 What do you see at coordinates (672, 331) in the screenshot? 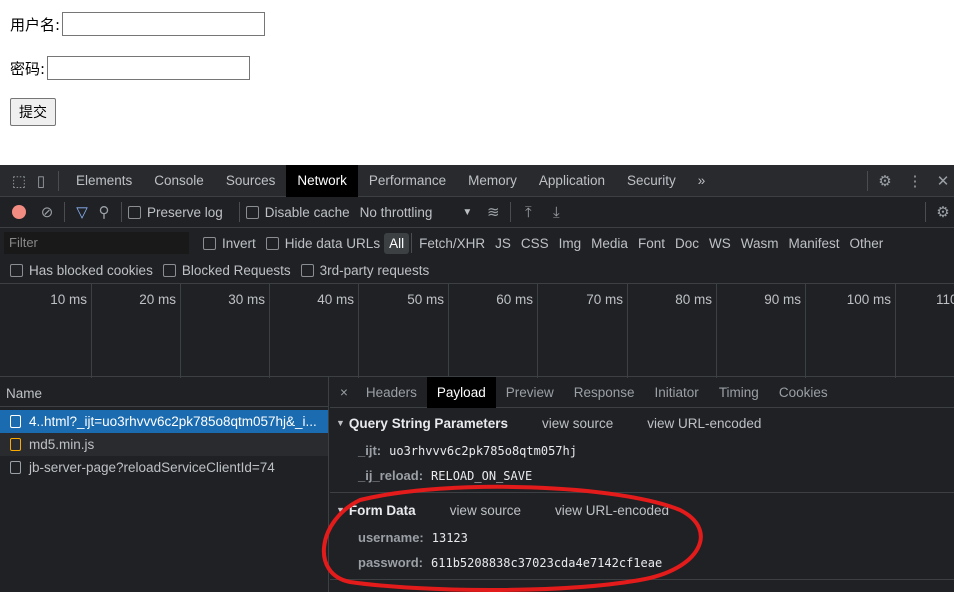
I see `timeline-tick: 80 ms` at bounding box center [672, 331].